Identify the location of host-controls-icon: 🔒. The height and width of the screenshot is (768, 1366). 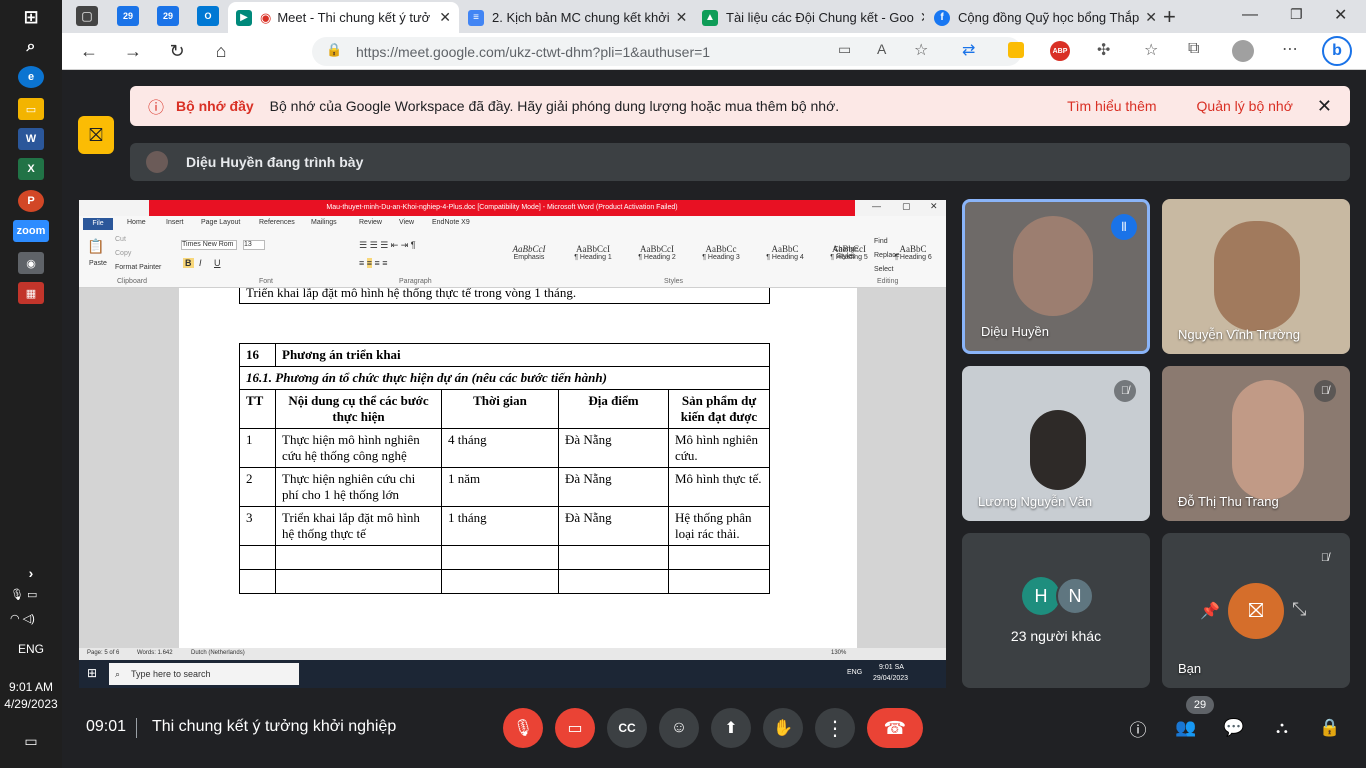
(1330, 728).